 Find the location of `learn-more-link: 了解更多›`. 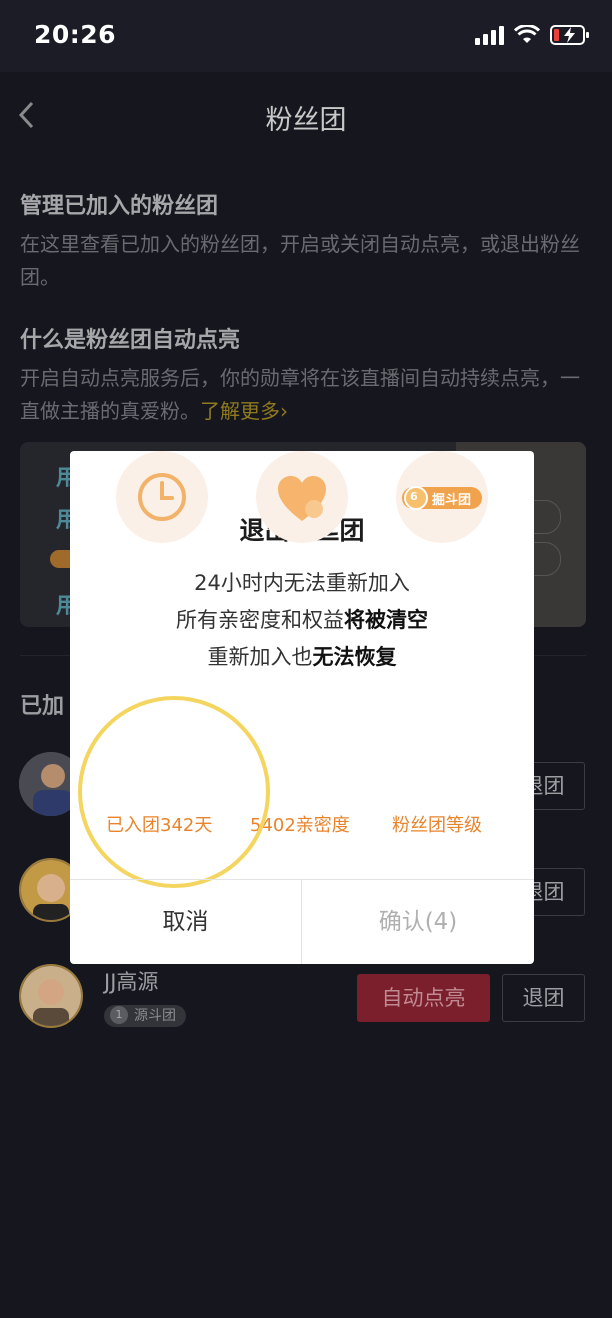

learn-more-link: 了解更多› is located at coordinates (244, 411).